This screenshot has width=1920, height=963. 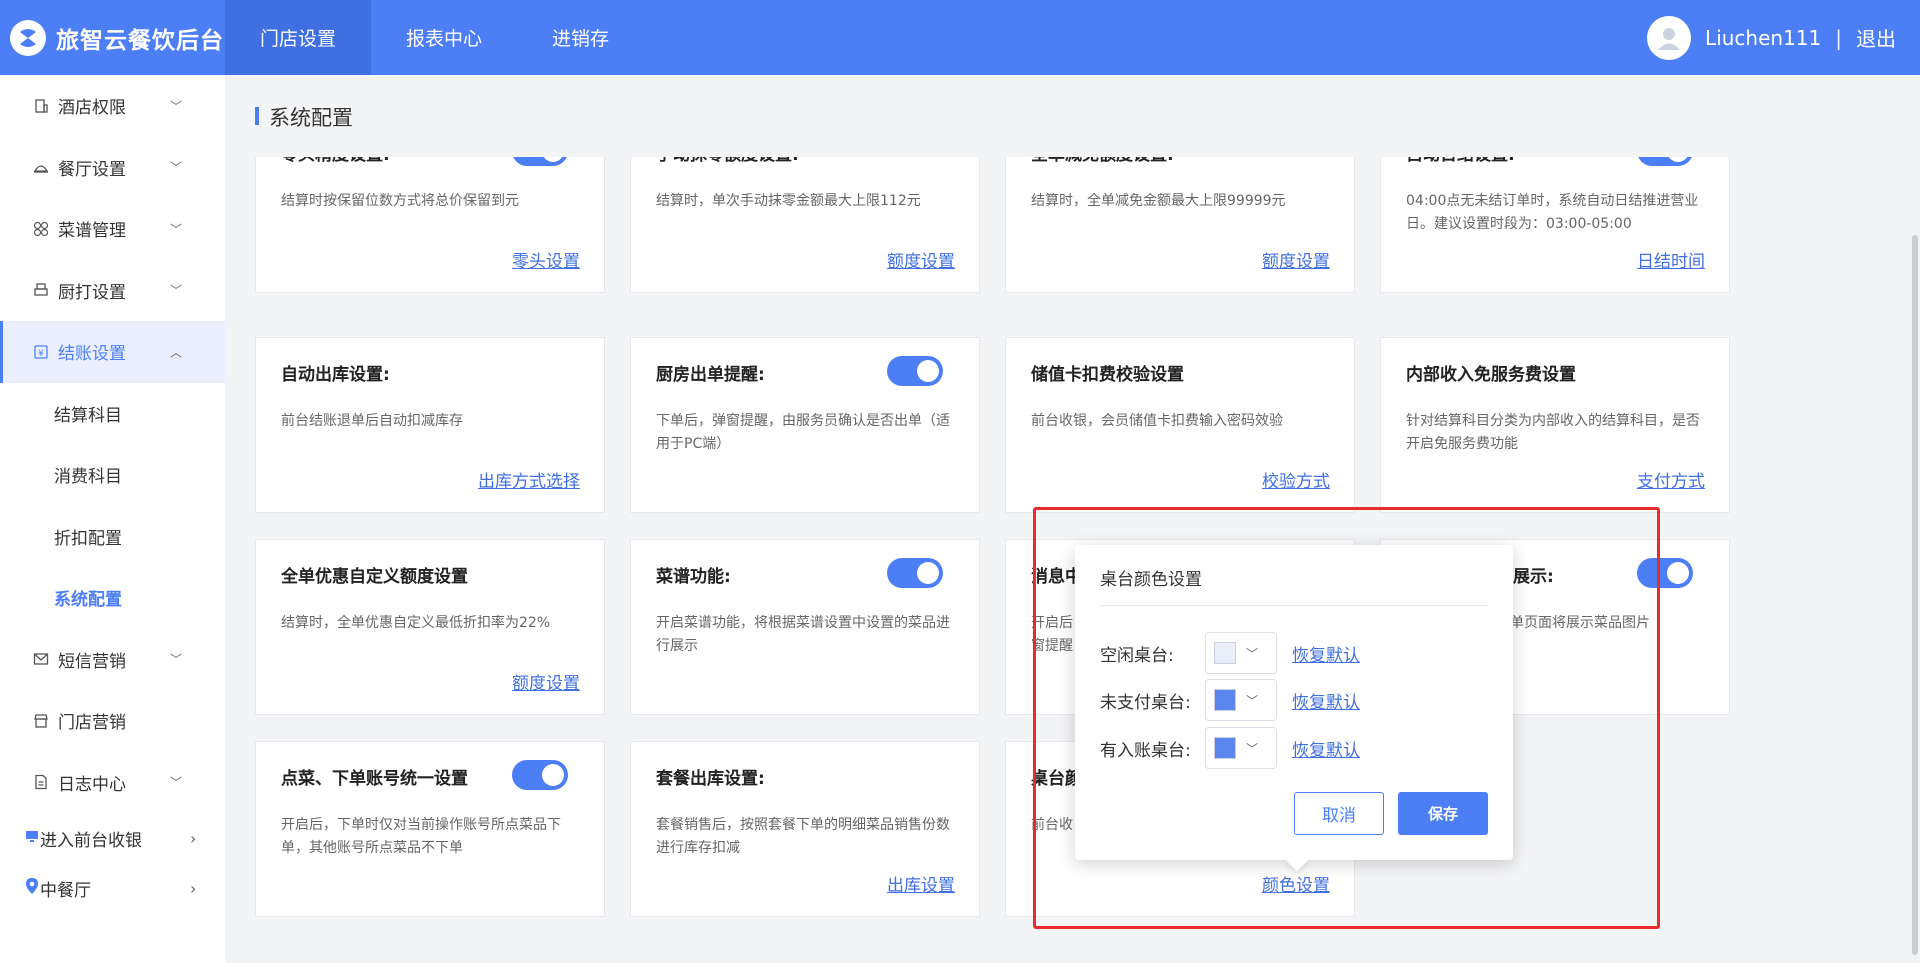 What do you see at coordinates (92, 292) in the screenshot?
I see `sidebar-item-label: 厨打设置` at bounding box center [92, 292].